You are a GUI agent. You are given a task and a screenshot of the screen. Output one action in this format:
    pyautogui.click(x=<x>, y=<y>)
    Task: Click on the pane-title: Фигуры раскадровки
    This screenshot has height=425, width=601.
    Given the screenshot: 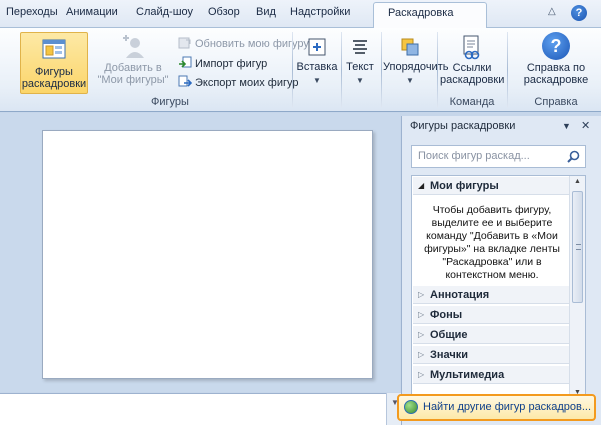 What is the action you would take?
    pyautogui.click(x=463, y=126)
    